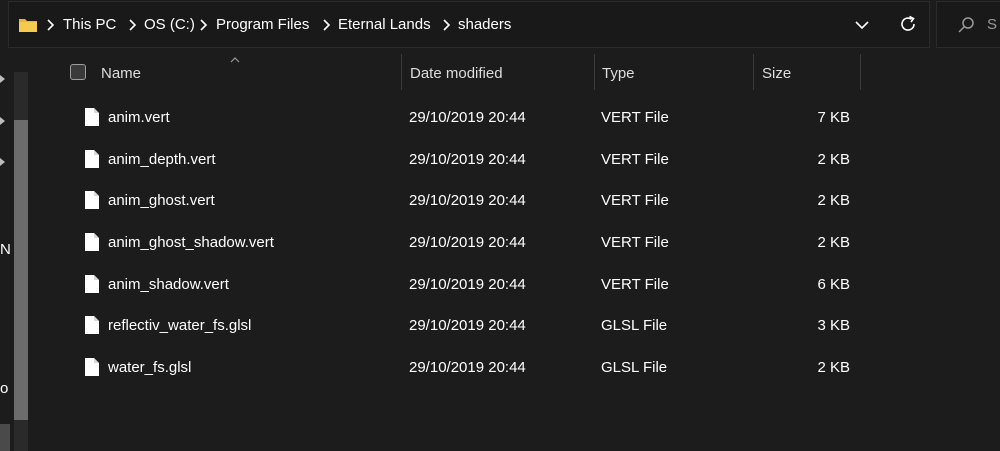  Describe the element at coordinates (456, 73) in the screenshot. I see `column-header-date-modified: Date modified` at that location.